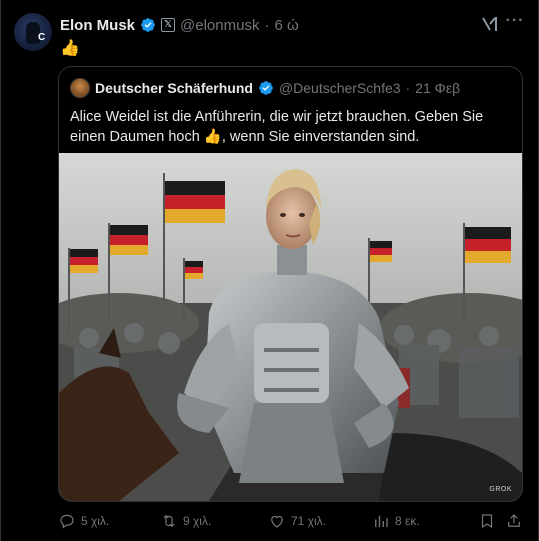 The image size is (539, 541). Describe the element at coordinates (277, 521) in the screenshot. I see `like-icon` at that location.